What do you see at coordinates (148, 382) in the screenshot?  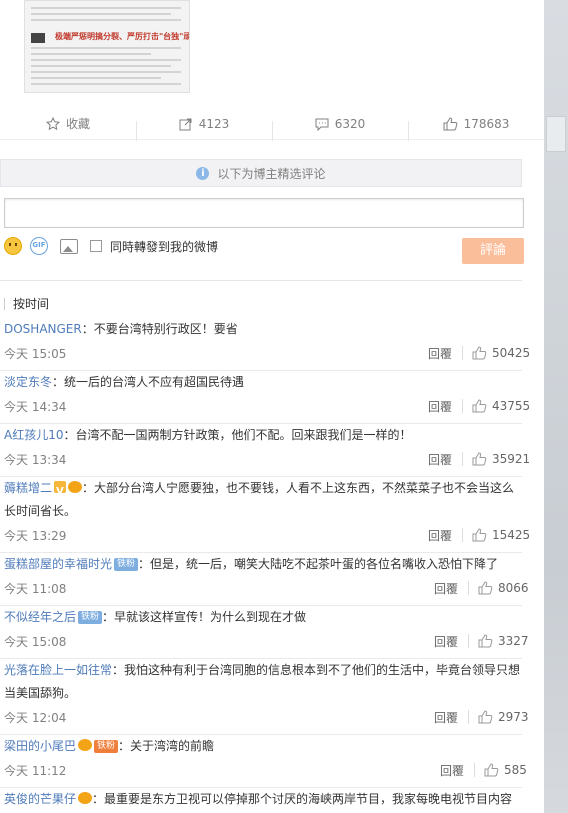 I see `comment-body: ：统一后的台湾人不应有超国民待遇` at bounding box center [148, 382].